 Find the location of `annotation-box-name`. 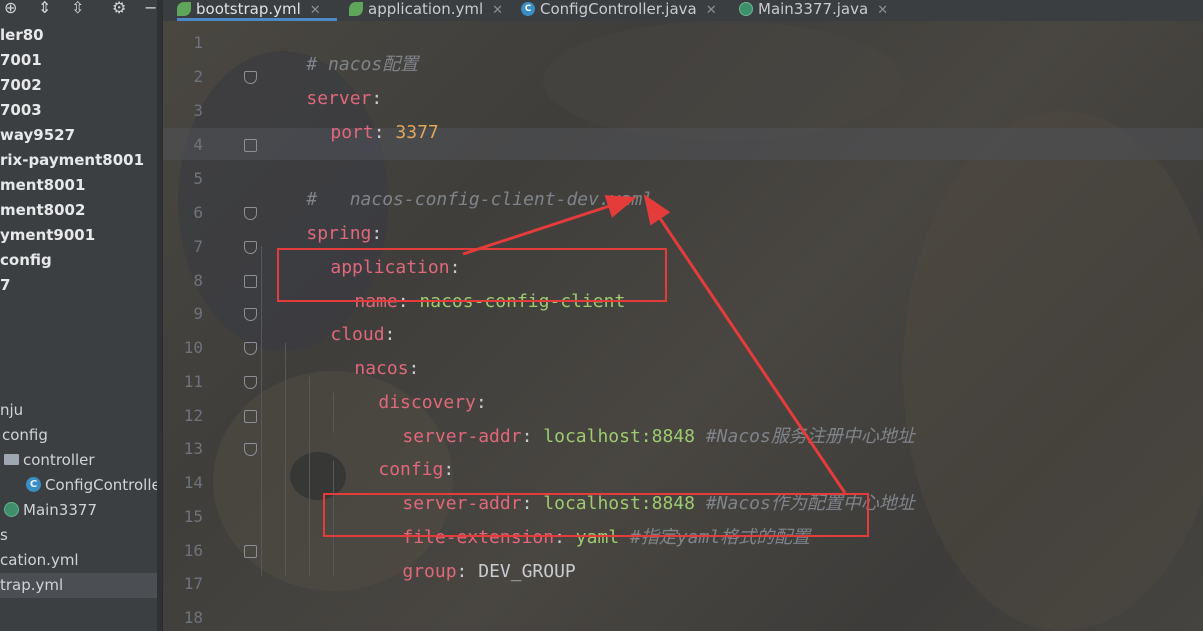

annotation-box-name is located at coordinates (472, 275).